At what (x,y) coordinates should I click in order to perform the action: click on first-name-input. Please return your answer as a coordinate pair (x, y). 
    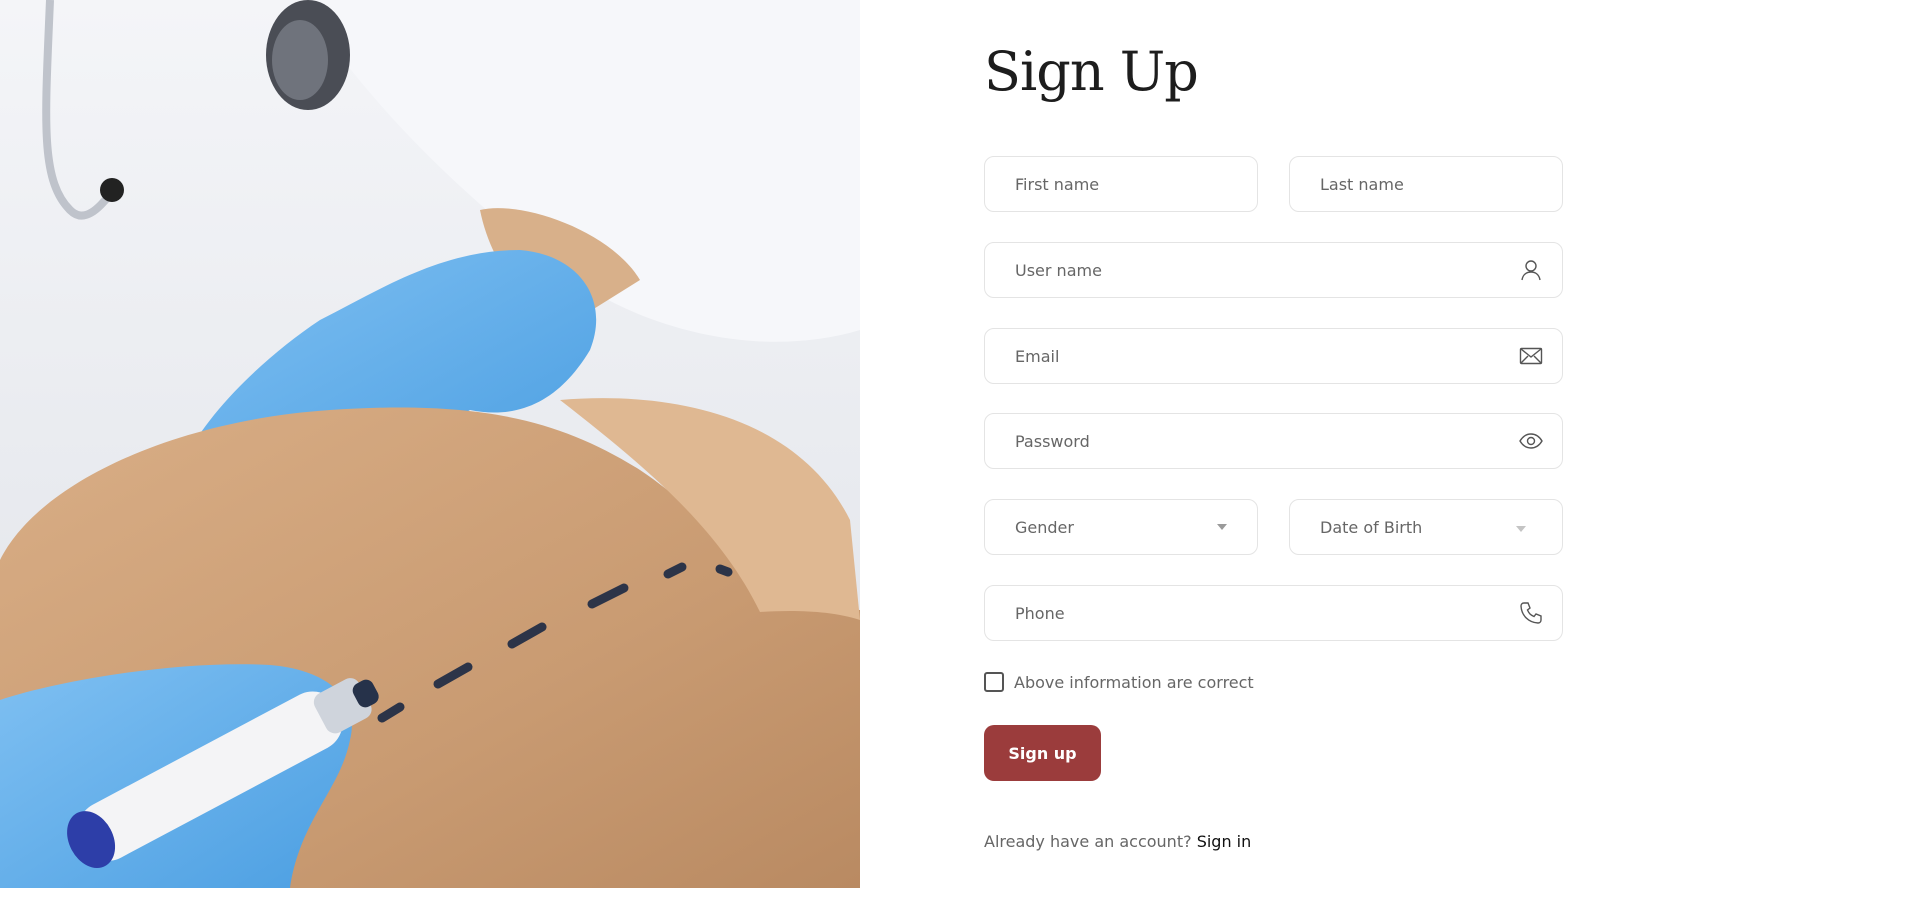
    Looking at the image, I should click on (1121, 184).